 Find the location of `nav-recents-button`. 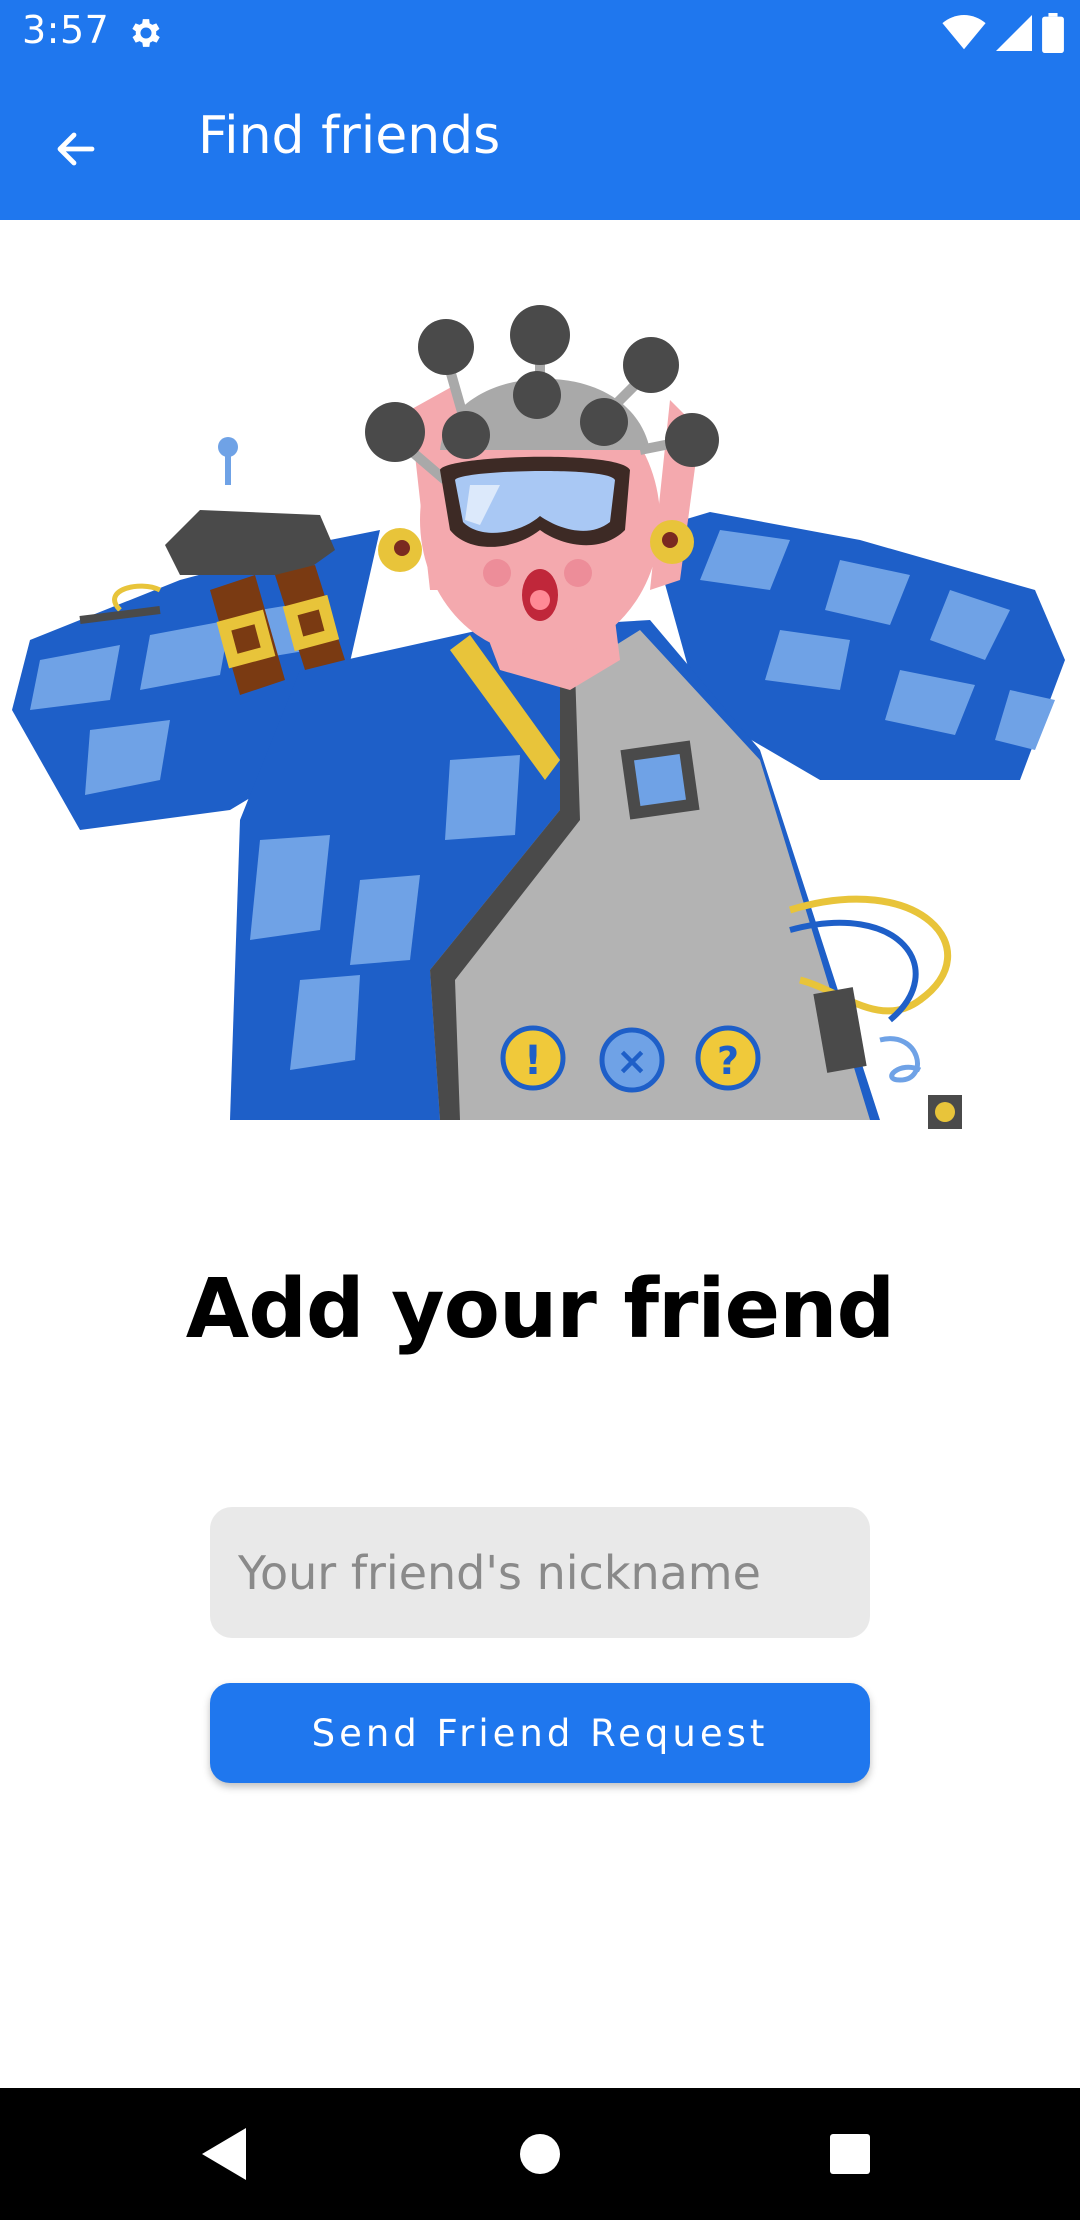

nav-recents-button is located at coordinates (850, 2154).